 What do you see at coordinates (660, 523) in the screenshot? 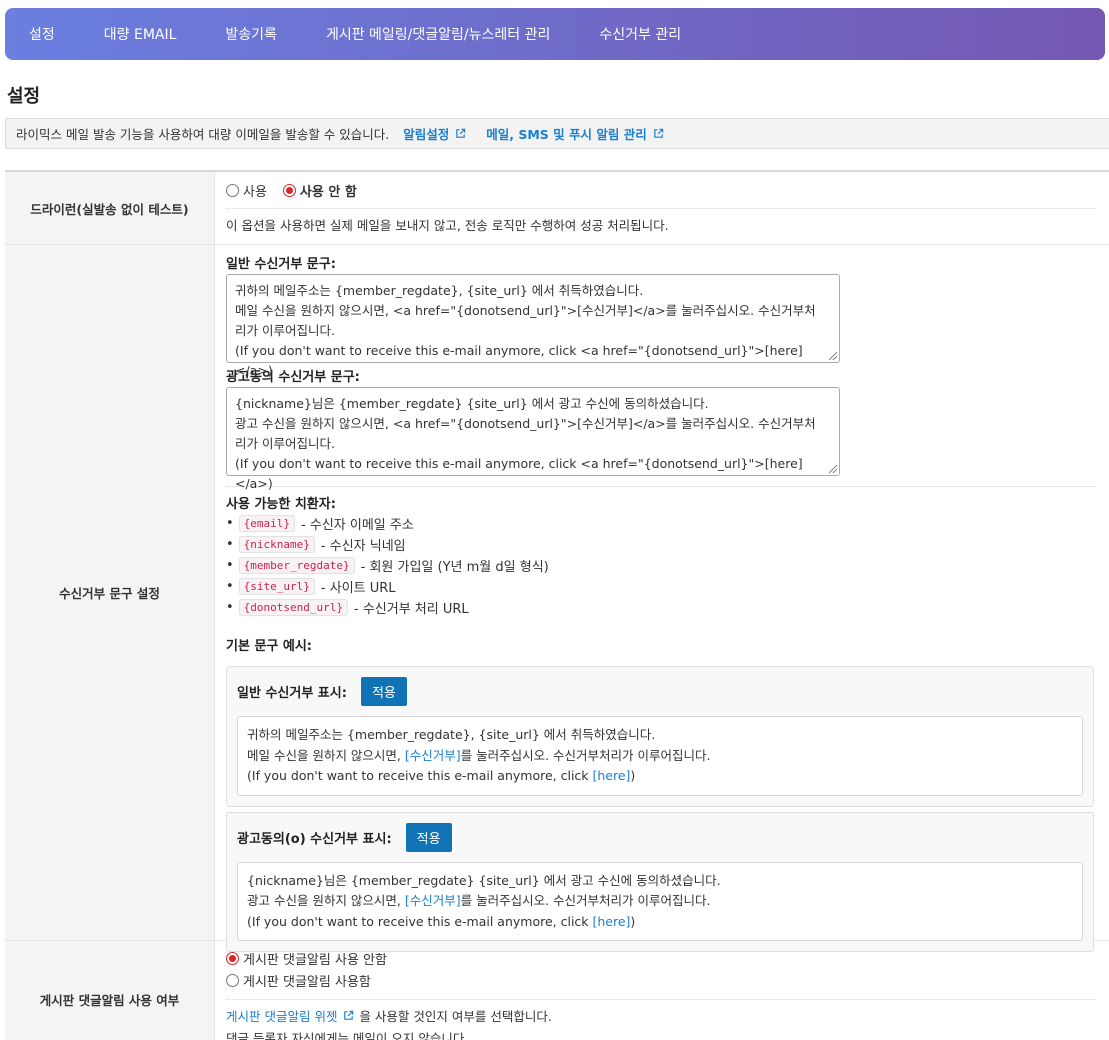
I see `list-item: {email} - 수신자 이메일 주소` at bounding box center [660, 523].